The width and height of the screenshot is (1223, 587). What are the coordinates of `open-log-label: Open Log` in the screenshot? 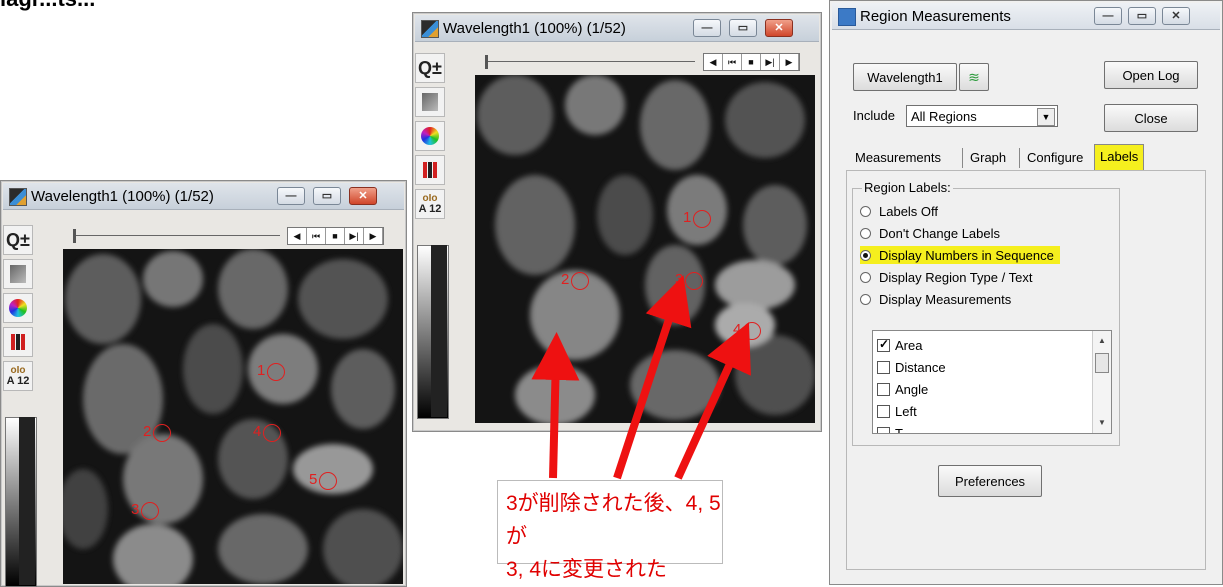 It's located at (1151, 75).